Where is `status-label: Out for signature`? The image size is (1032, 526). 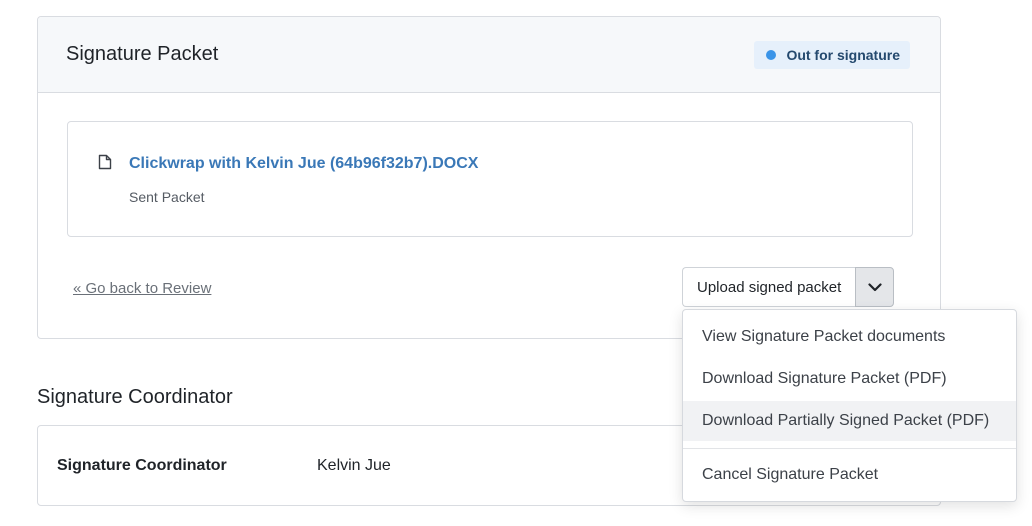
status-label: Out for signature is located at coordinates (843, 55).